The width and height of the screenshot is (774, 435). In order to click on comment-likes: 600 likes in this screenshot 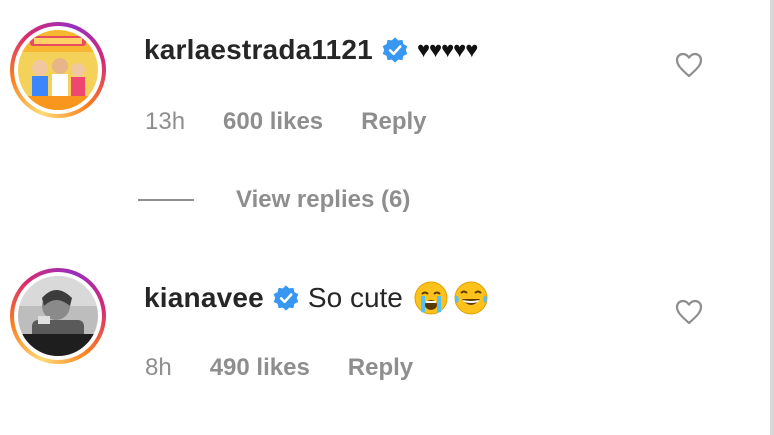, I will do `click(273, 122)`.